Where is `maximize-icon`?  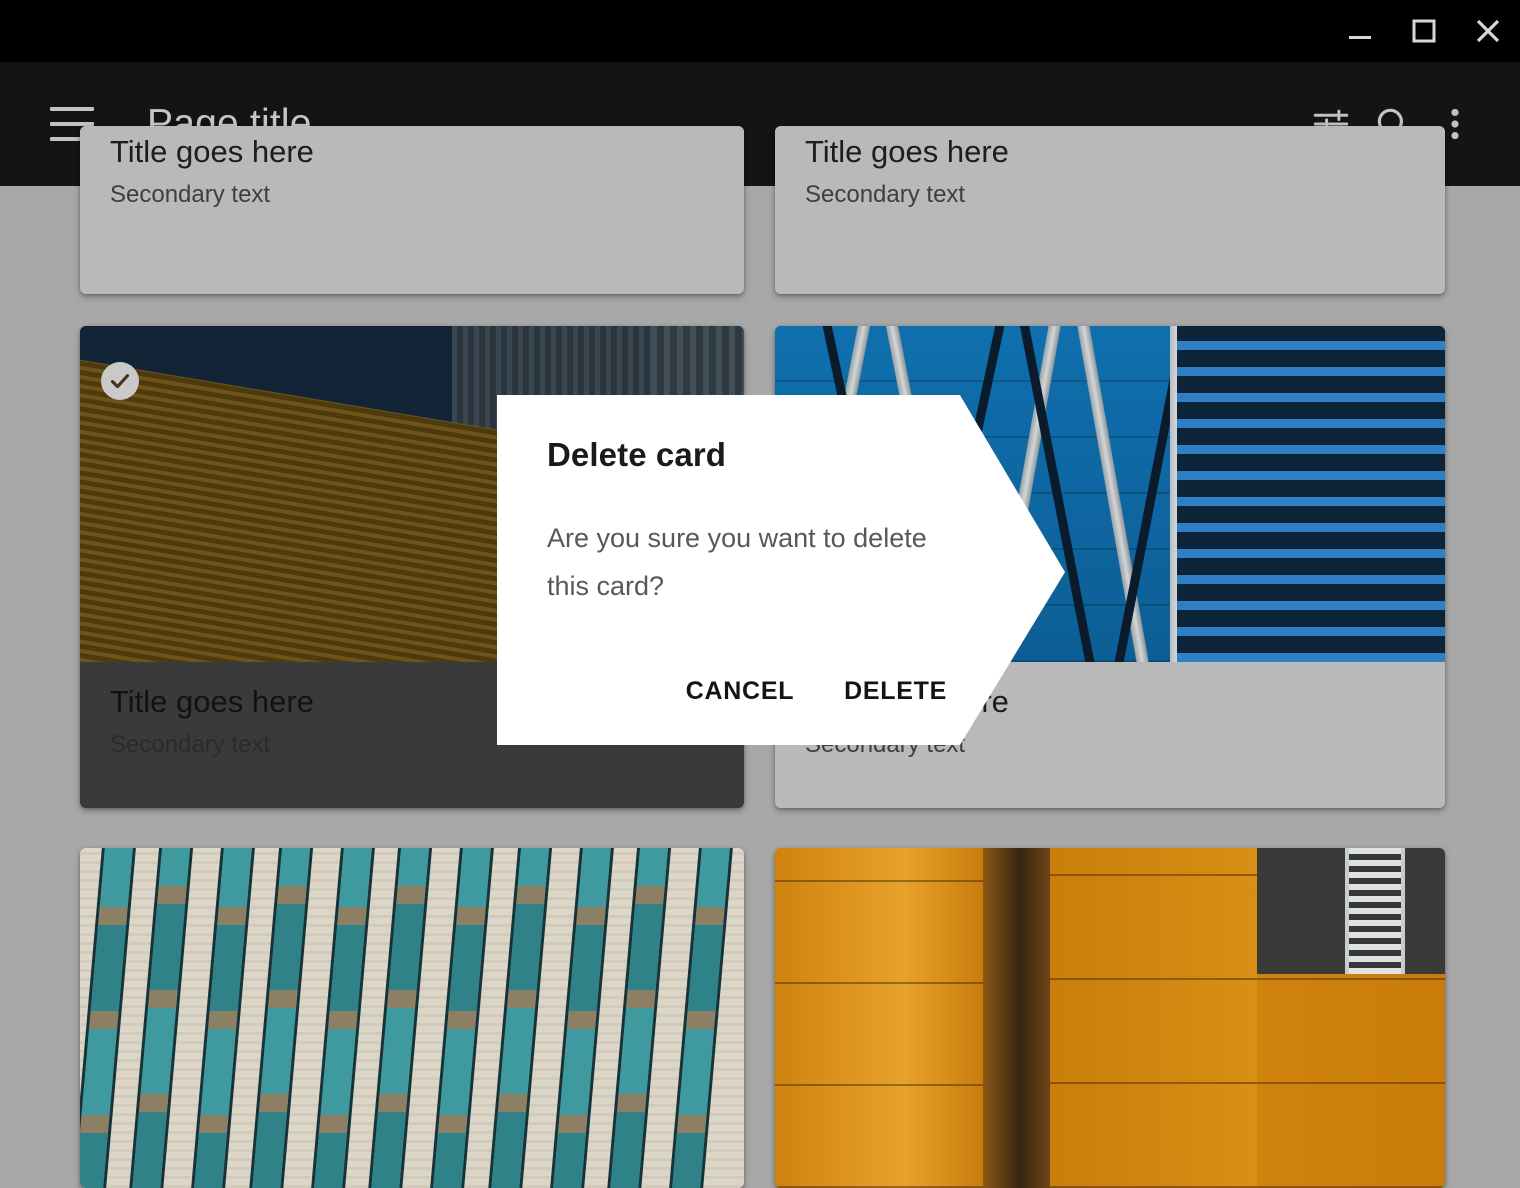
maximize-icon is located at coordinates (1424, 31).